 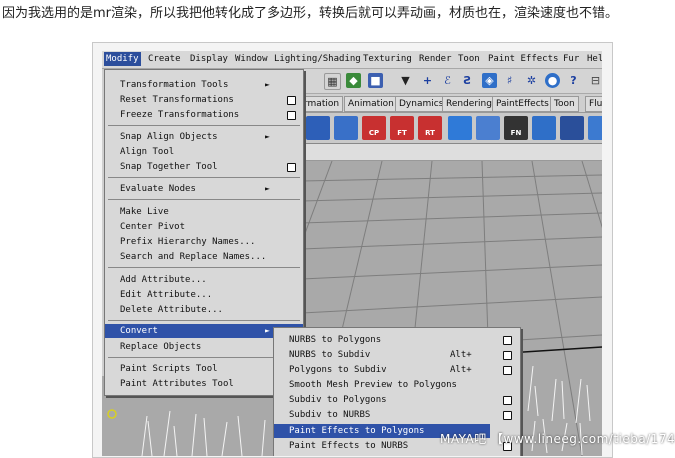 What do you see at coordinates (488, 128) in the screenshot?
I see `mesh-icon` at bounding box center [488, 128].